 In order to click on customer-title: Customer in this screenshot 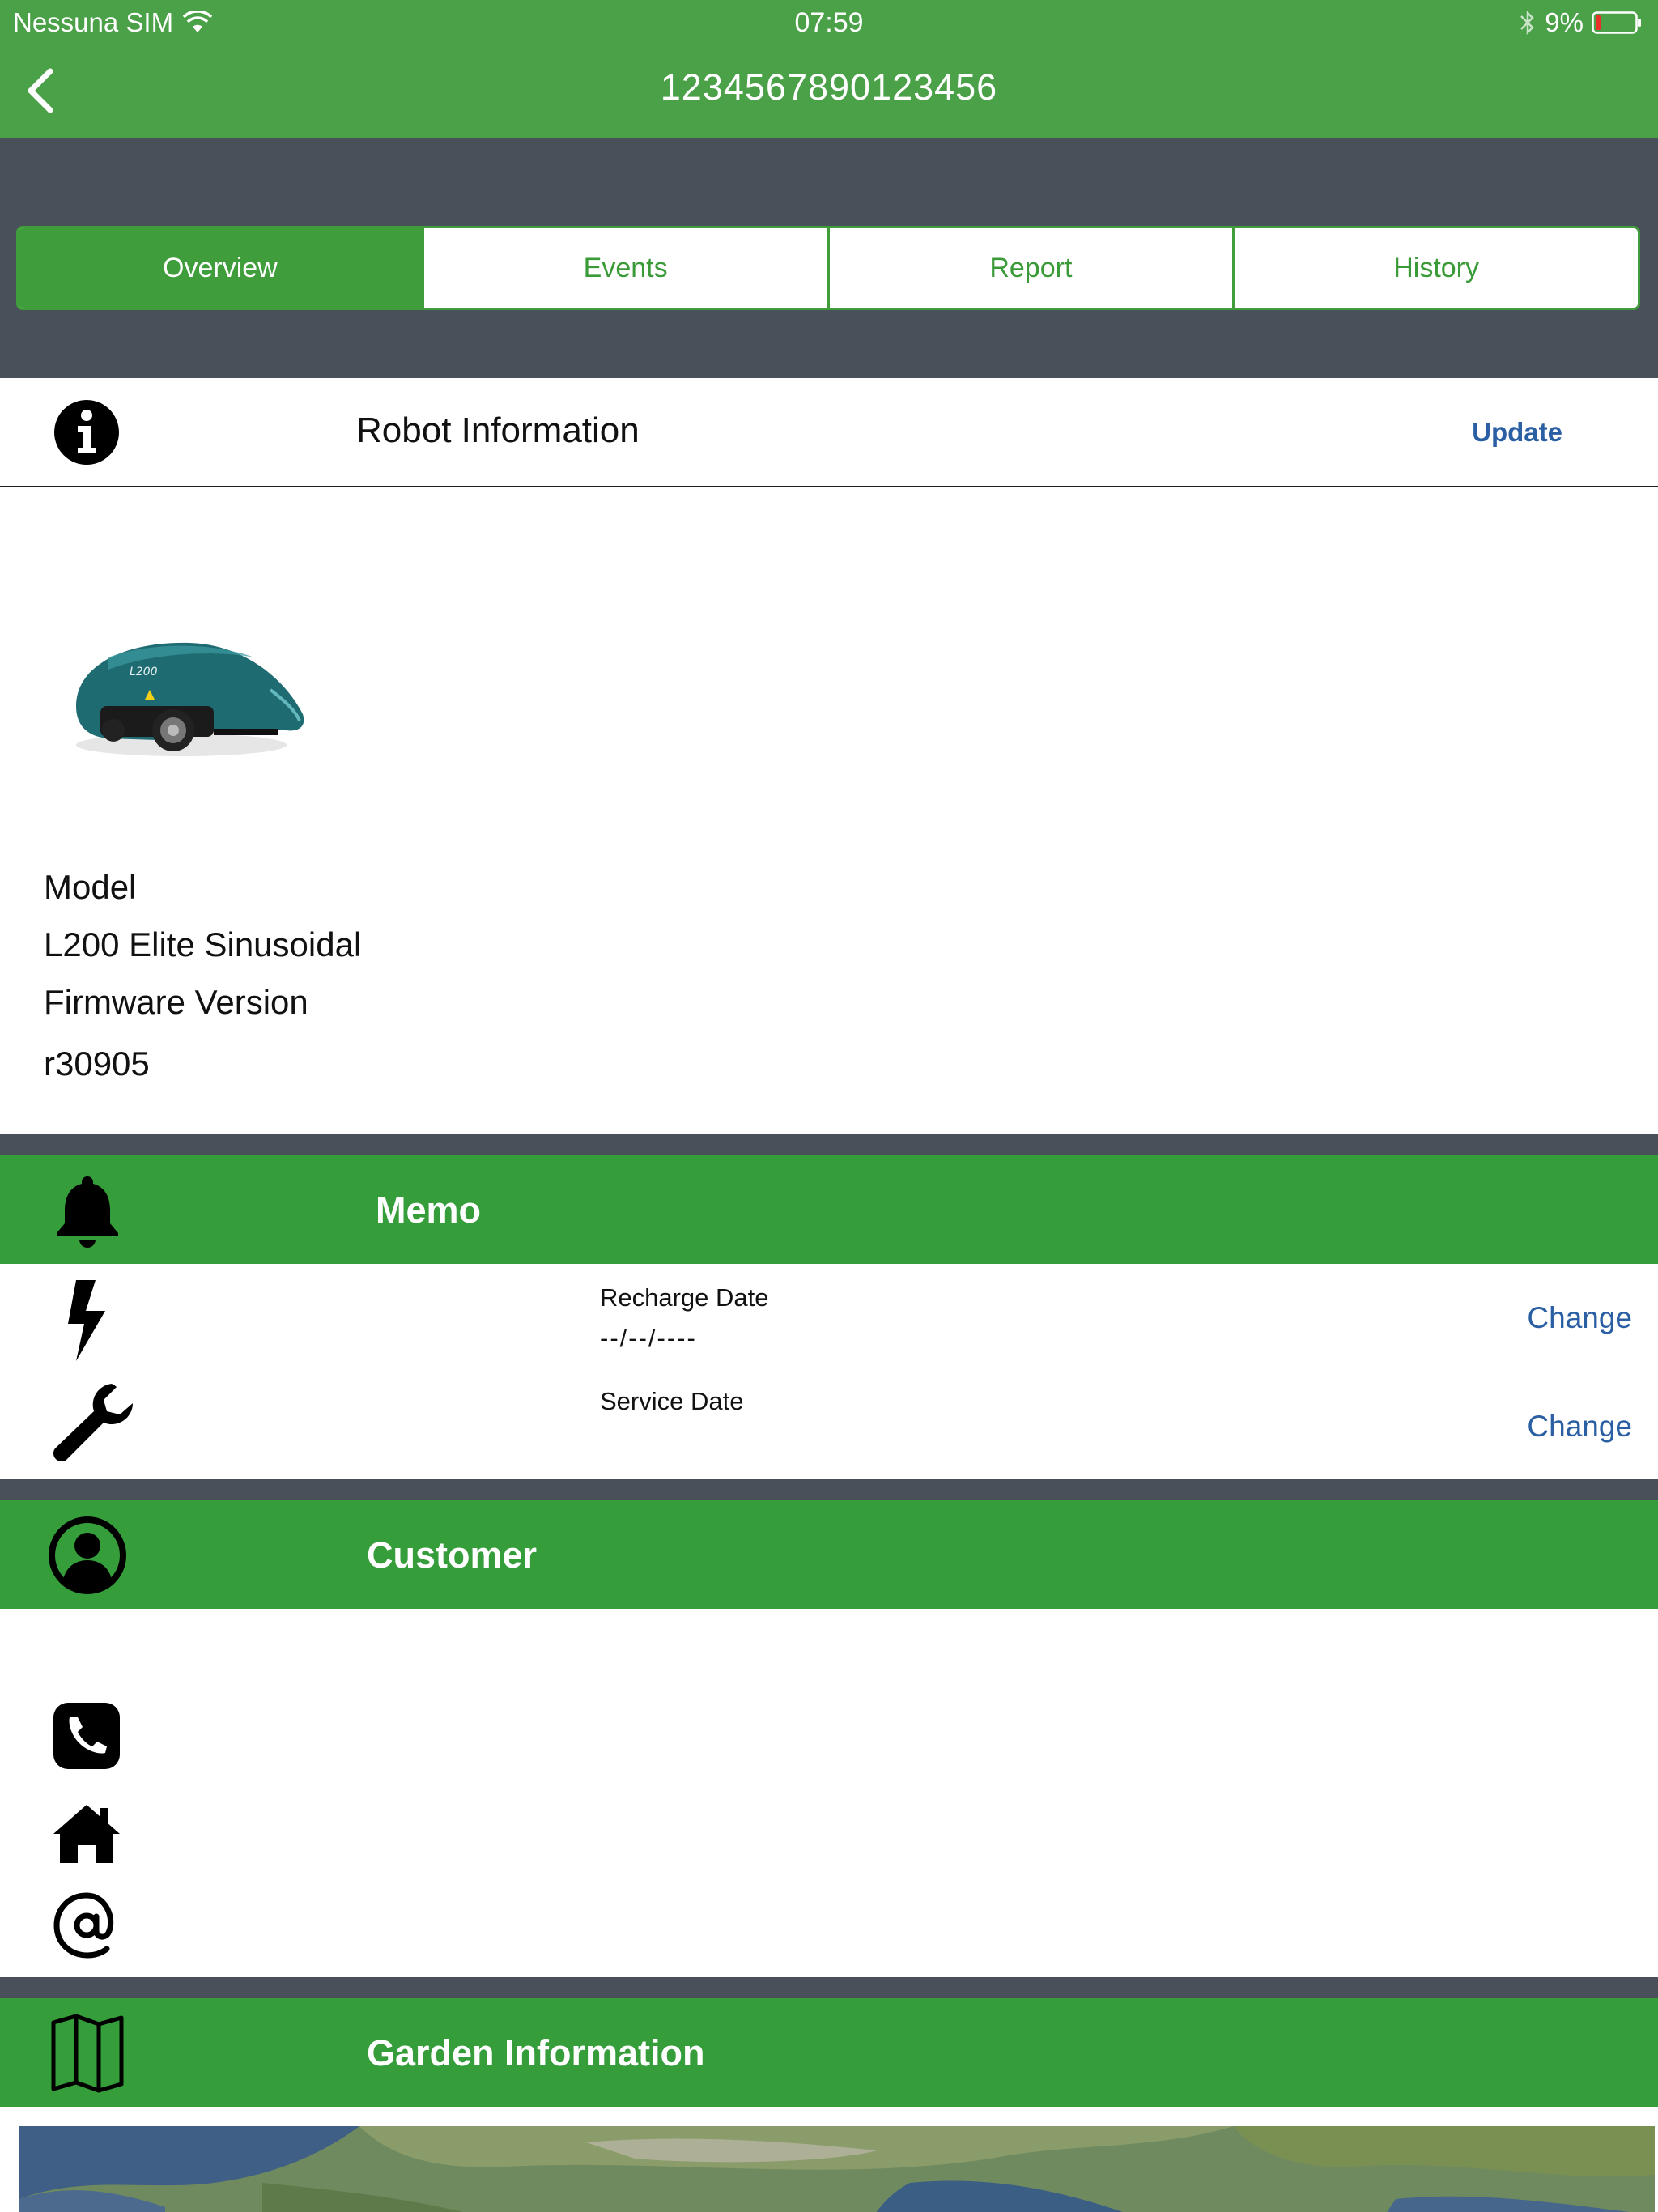, I will do `click(452, 1555)`.